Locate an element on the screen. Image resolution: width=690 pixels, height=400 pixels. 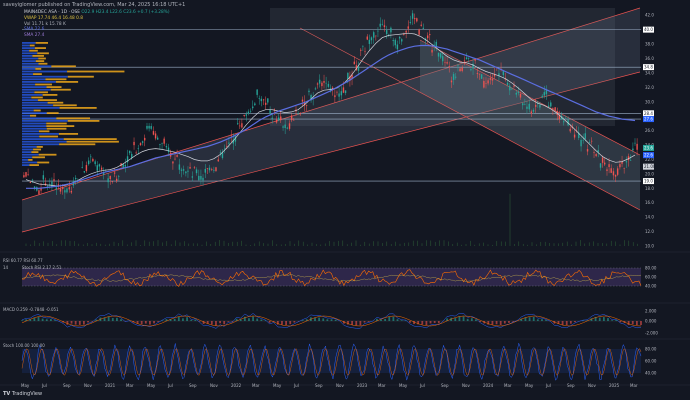
x-axis-tick: 2025 is located at coordinates (614, 385).